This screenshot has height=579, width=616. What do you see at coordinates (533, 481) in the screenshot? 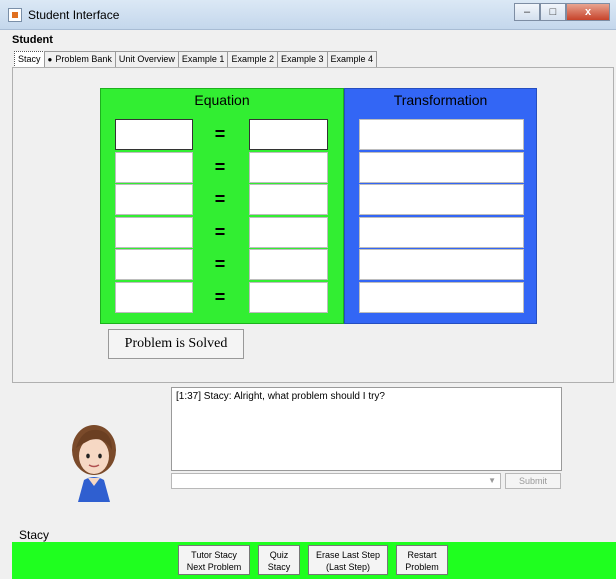
I see `submit-button: Submit` at bounding box center [533, 481].